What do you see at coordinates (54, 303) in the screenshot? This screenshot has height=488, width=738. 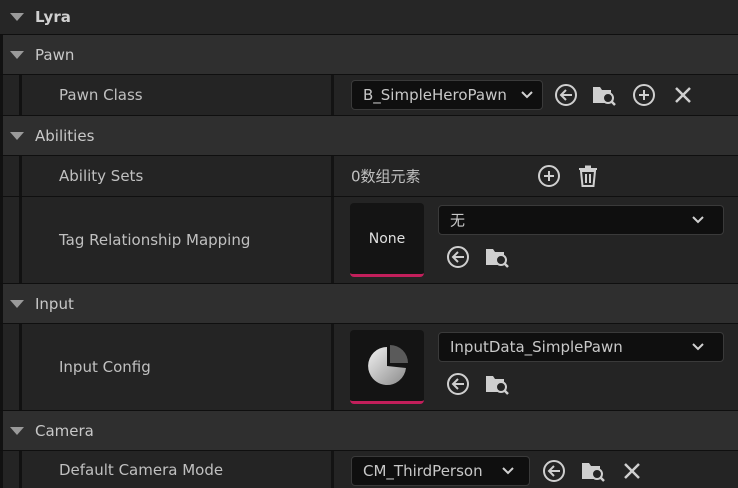 I see `category-label: Input` at bounding box center [54, 303].